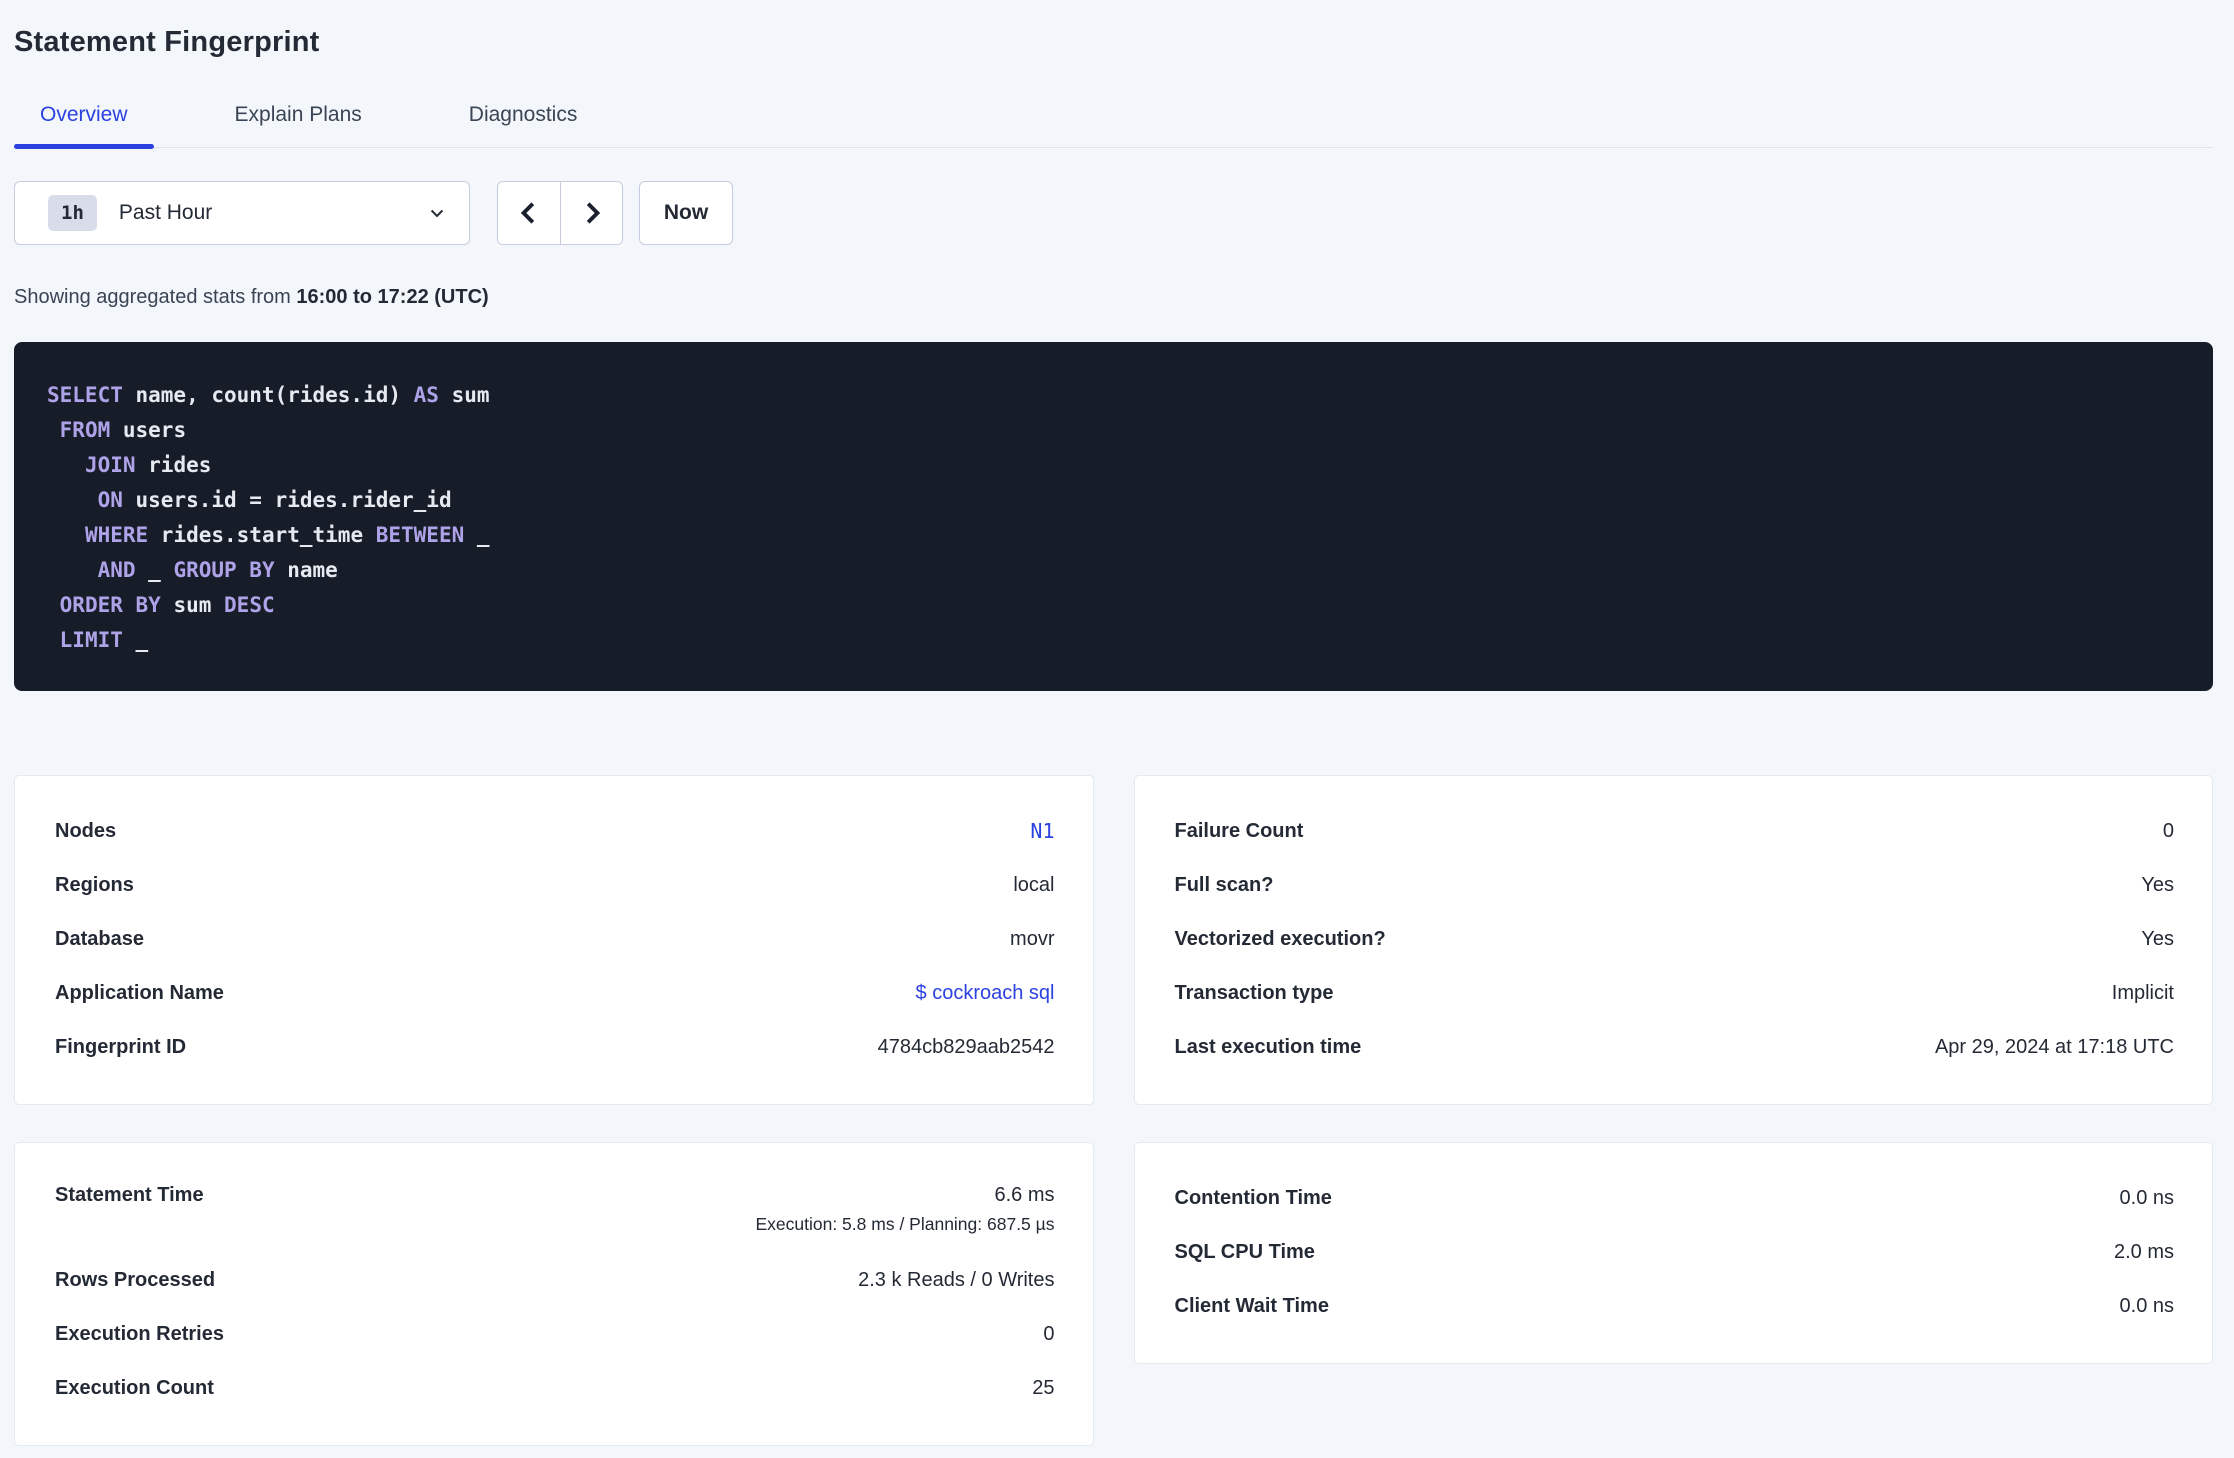 Image resolution: width=2234 pixels, height=1458 pixels. I want to click on stats-line-prefix: Showing aggregated stats from, so click(152, 297).